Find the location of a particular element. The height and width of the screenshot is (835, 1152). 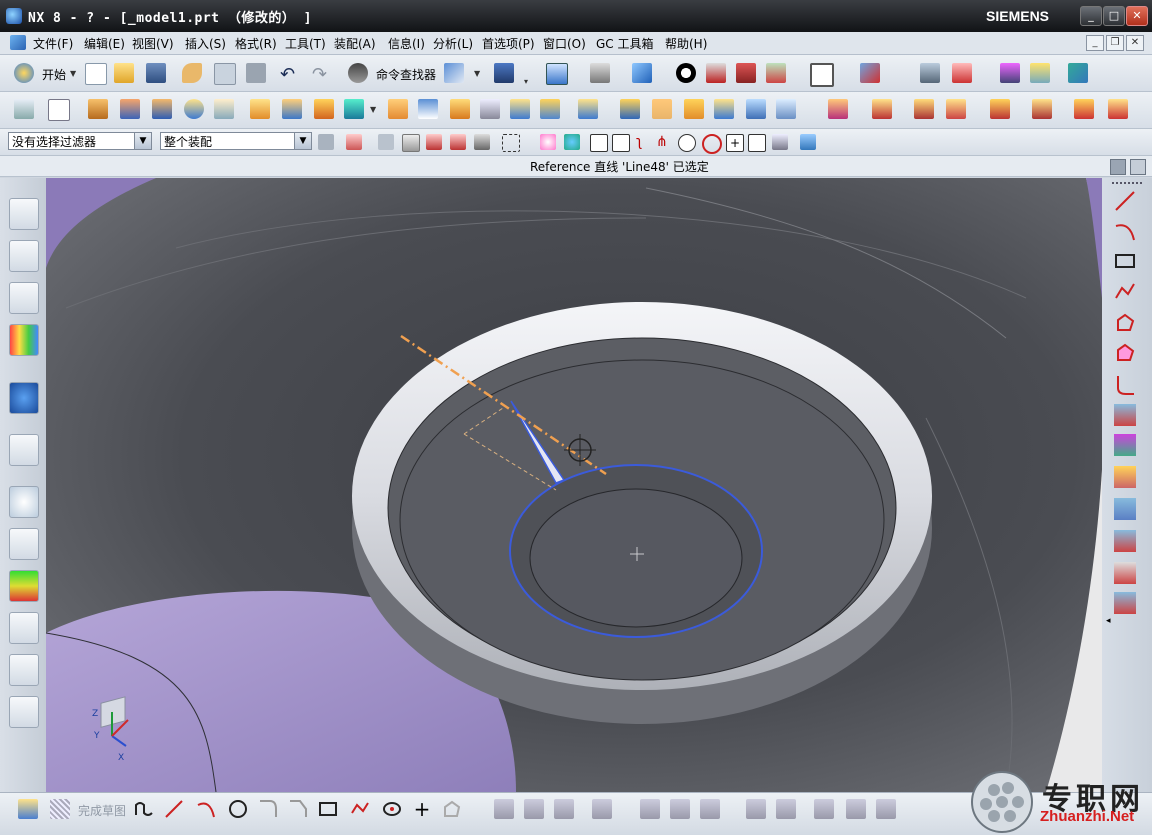

system-scene-icon is located at coordinates (24, 712).